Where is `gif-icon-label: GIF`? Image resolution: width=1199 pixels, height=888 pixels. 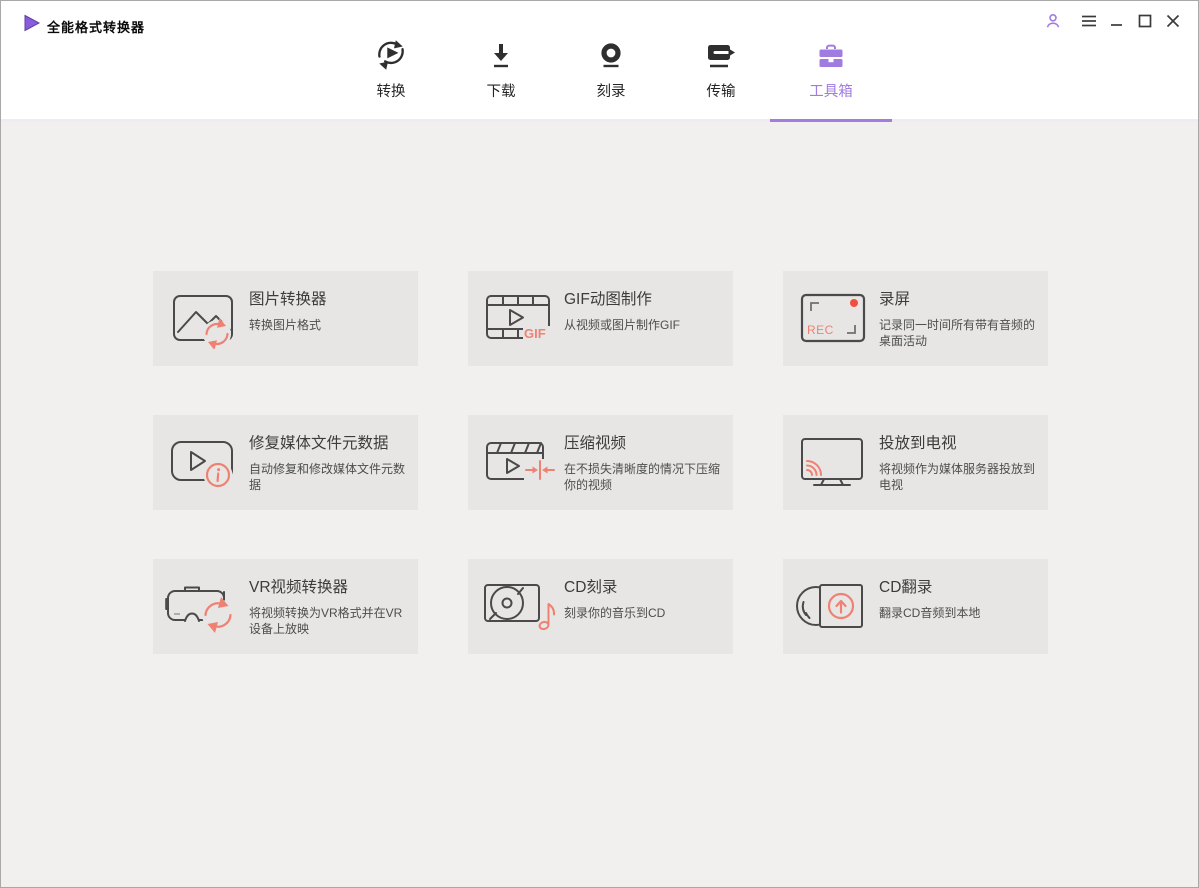
gif-icon-label: GIF is located at coordinates (535, 333).